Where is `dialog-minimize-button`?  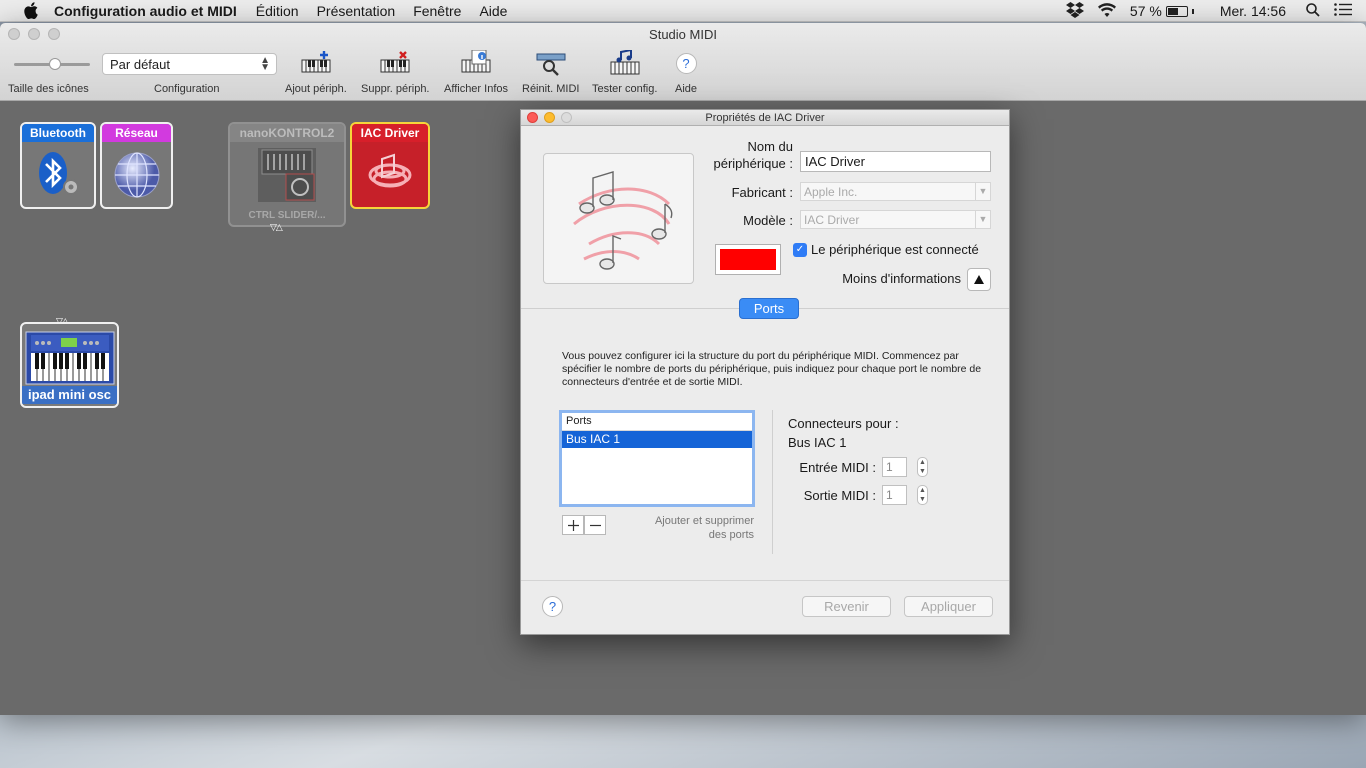 dialog-minimize-button is located at coordinates (549, 117).